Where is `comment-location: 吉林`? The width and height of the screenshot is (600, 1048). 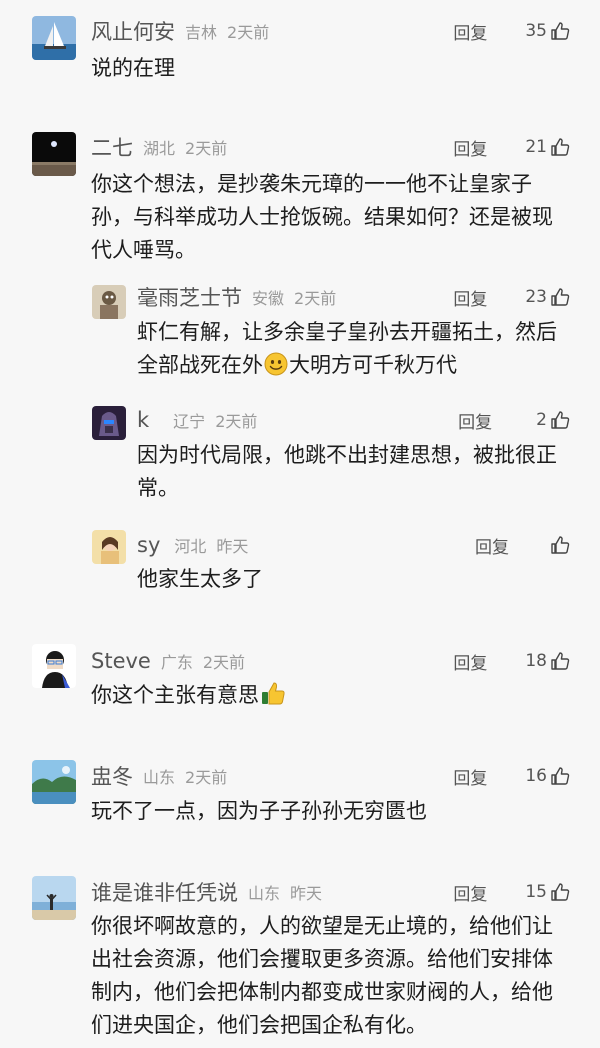
comment-location: 吉林 is located at coordinates (201, 32).